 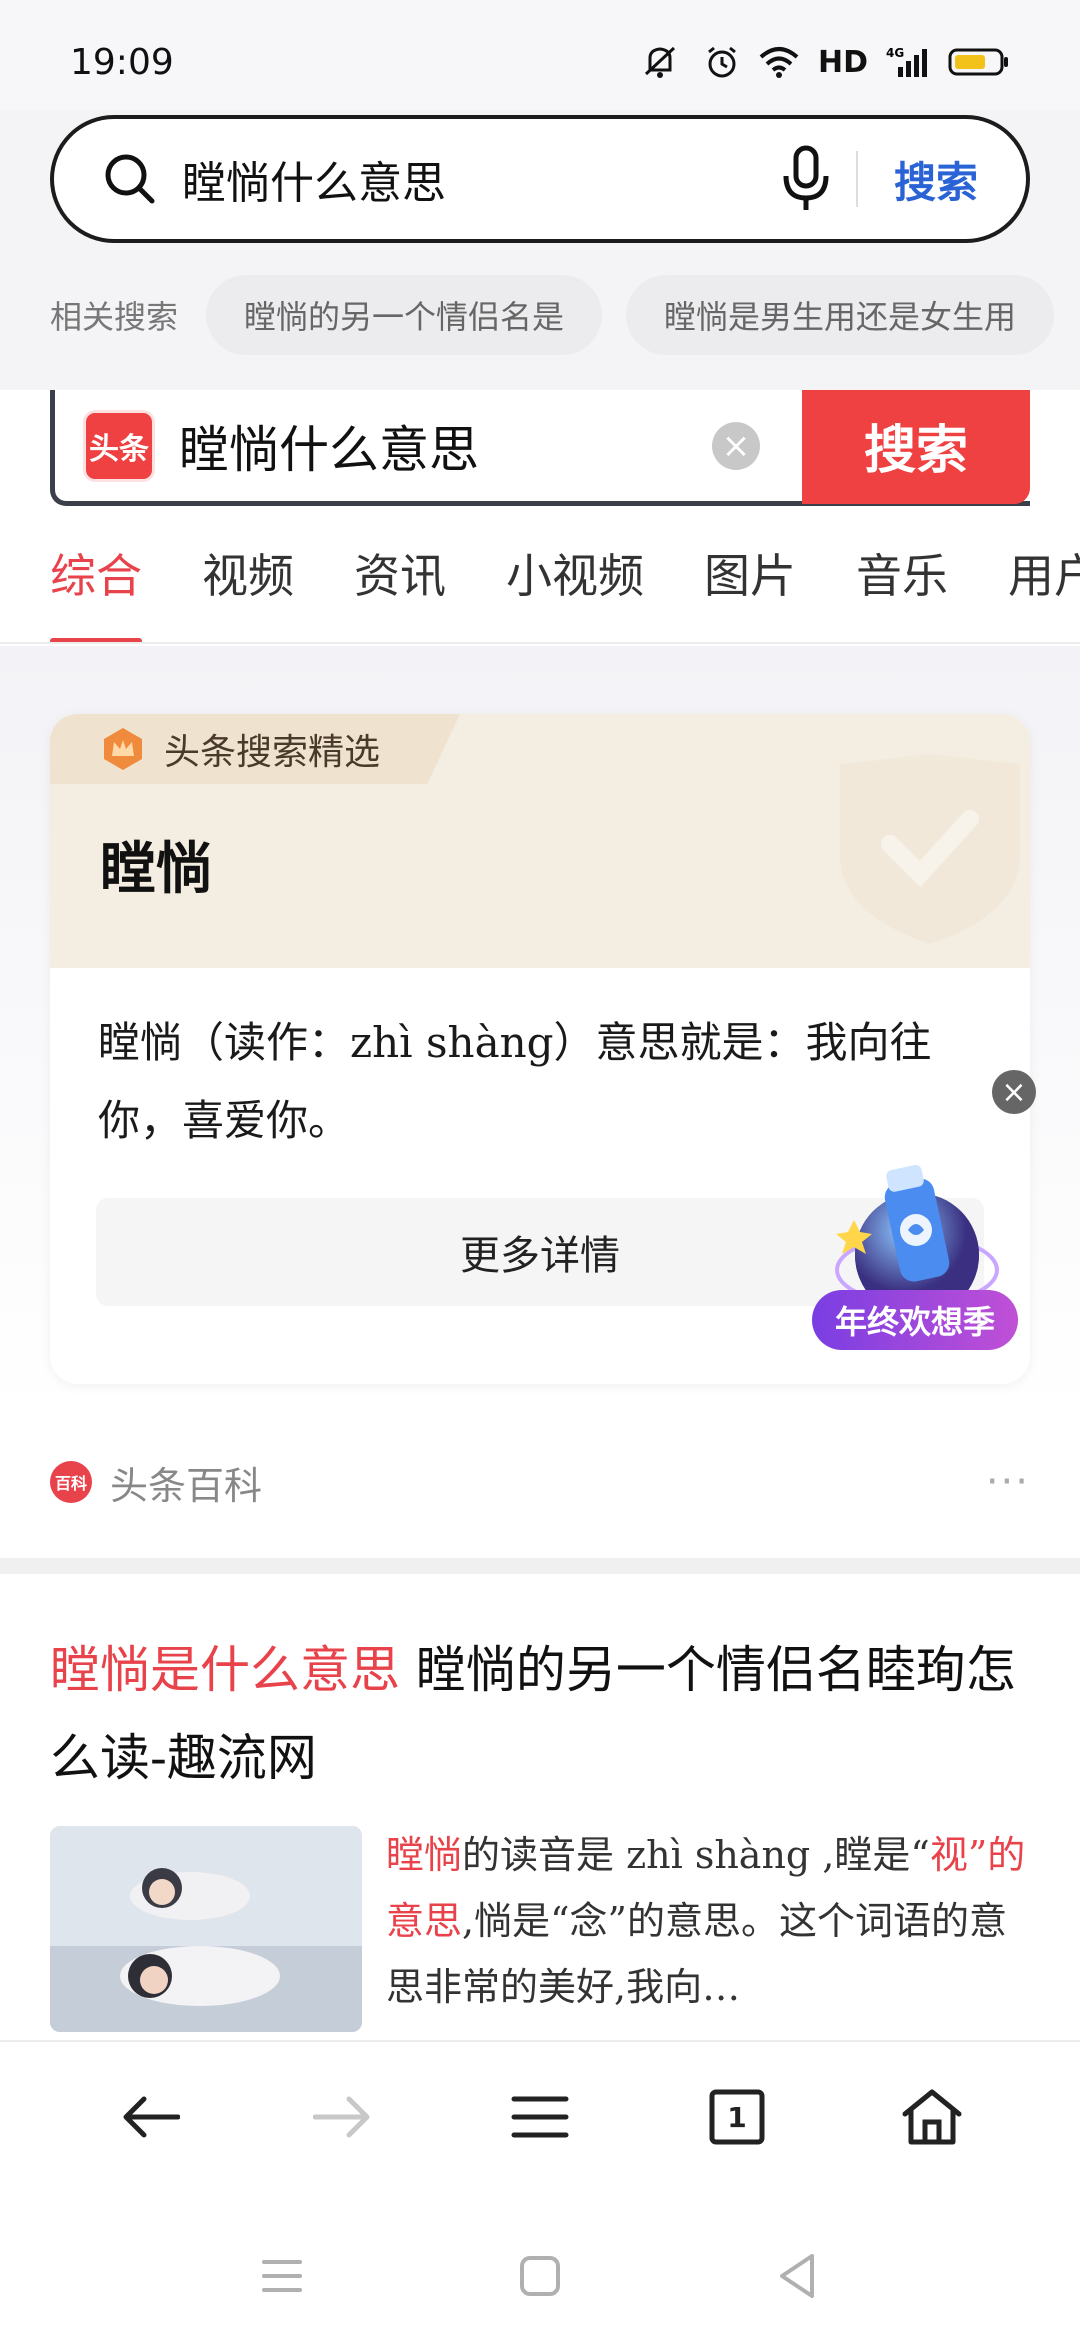 I want to click on browser-bottom-nav: 1, so click(x=540, y=2110).